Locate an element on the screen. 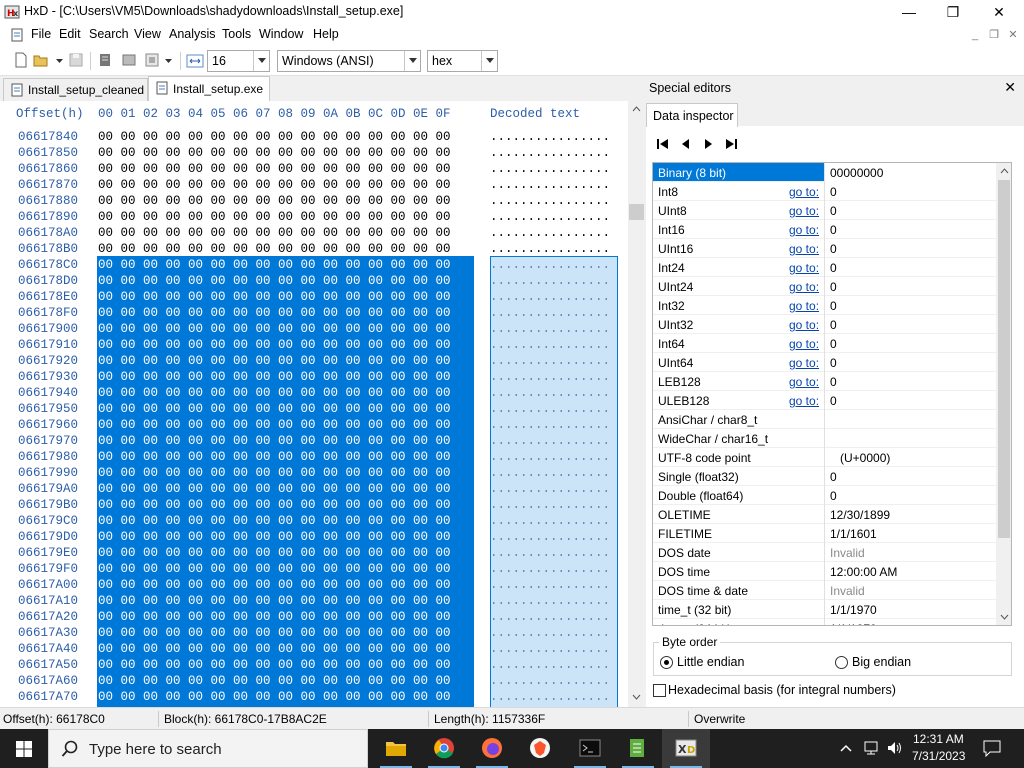 This screenshot has height=768, width=1024. inspector-row: UInt32 go to: 0 is located at coordinates (824, 324).